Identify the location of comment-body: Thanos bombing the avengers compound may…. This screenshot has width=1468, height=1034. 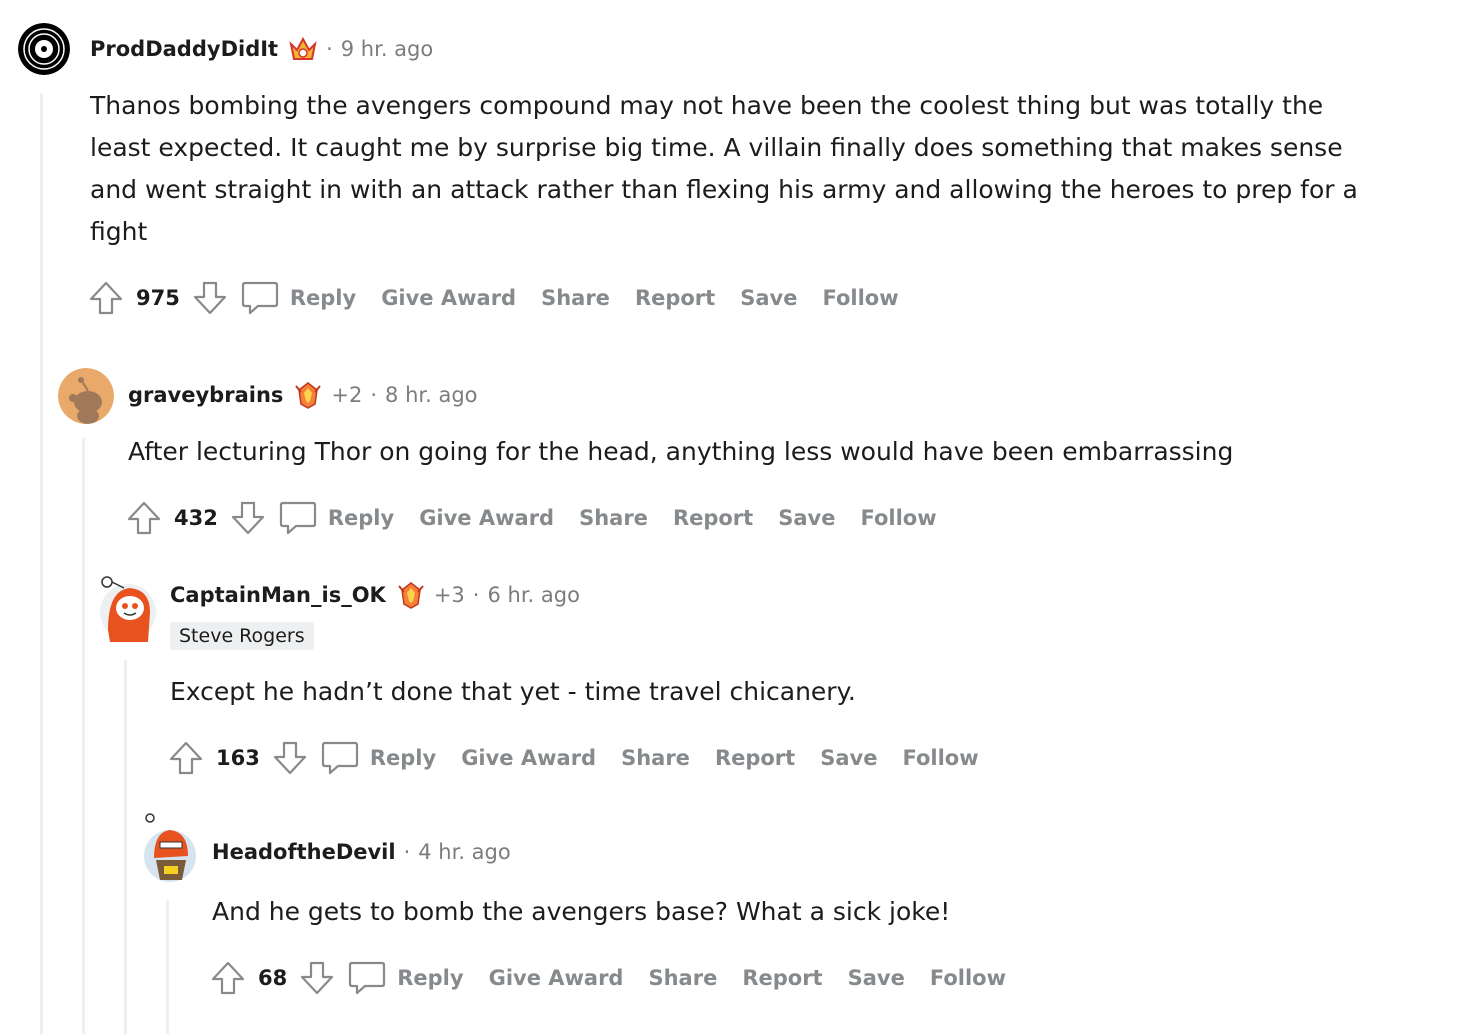
(724, 168).